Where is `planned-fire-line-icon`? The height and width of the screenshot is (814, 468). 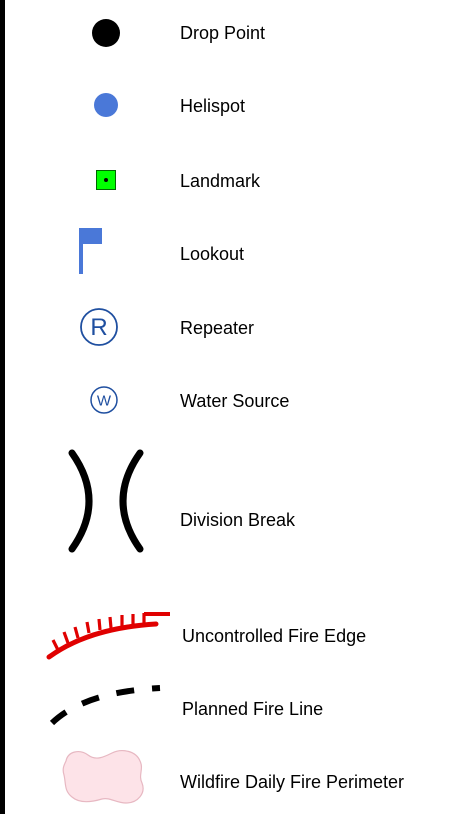 planned-fire-line-icon is located at coordinates (104, 703).